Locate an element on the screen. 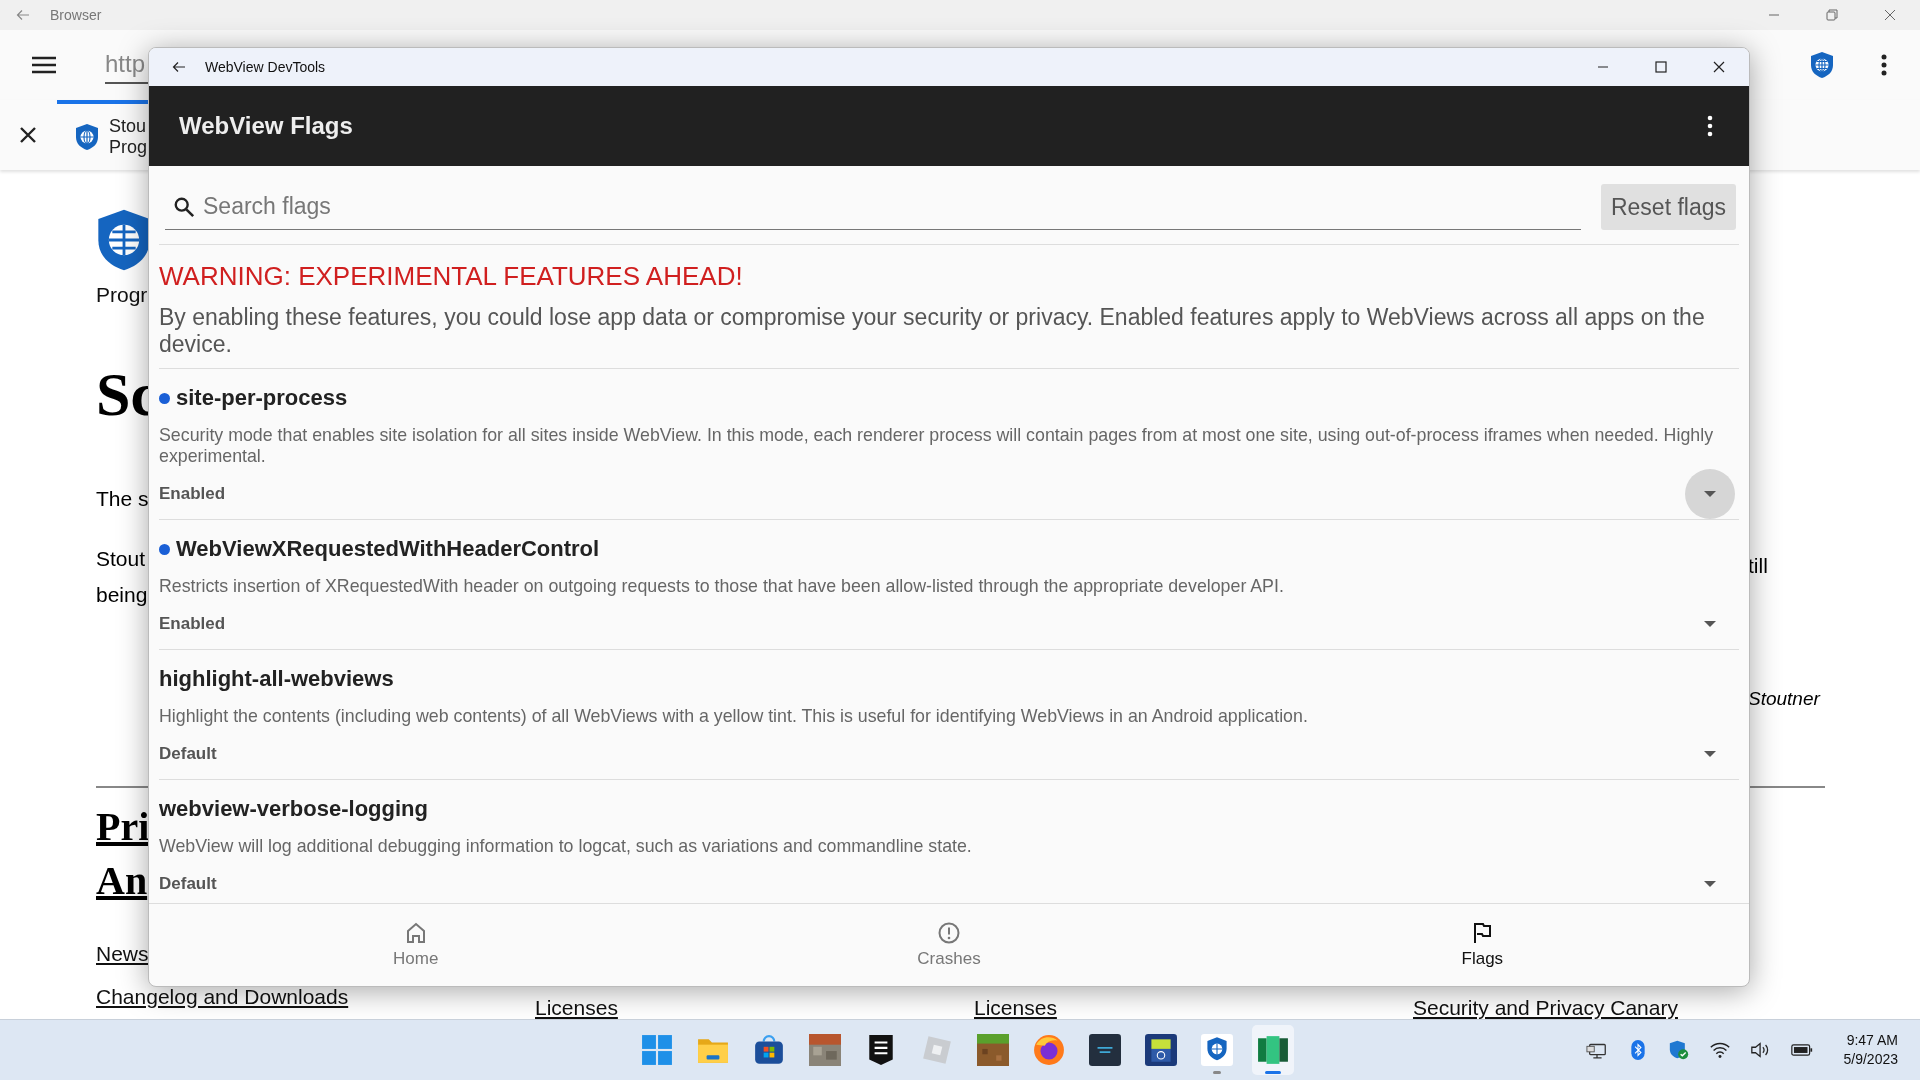  game-icon is located at coordinates (825, 1050).